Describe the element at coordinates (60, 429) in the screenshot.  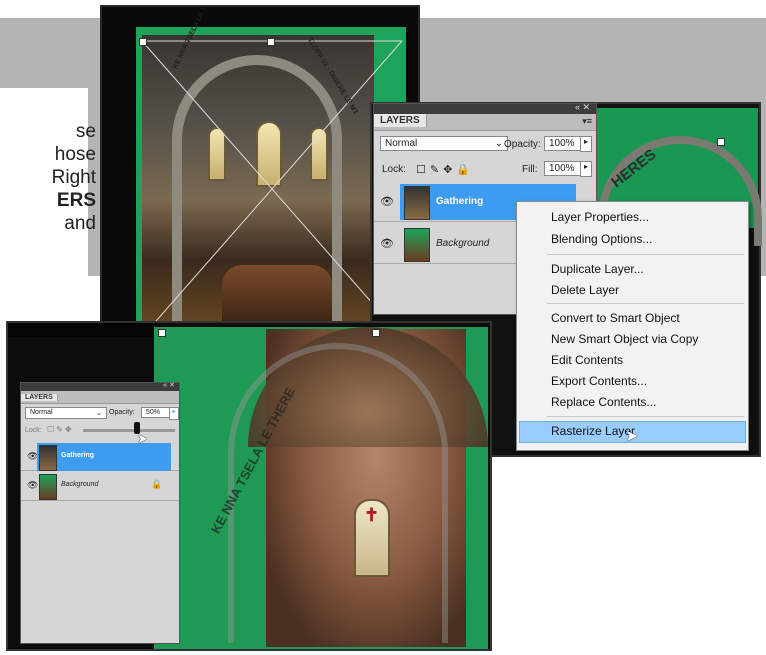
I see `lock-icons-bottom: ☐✎✥` at that location.